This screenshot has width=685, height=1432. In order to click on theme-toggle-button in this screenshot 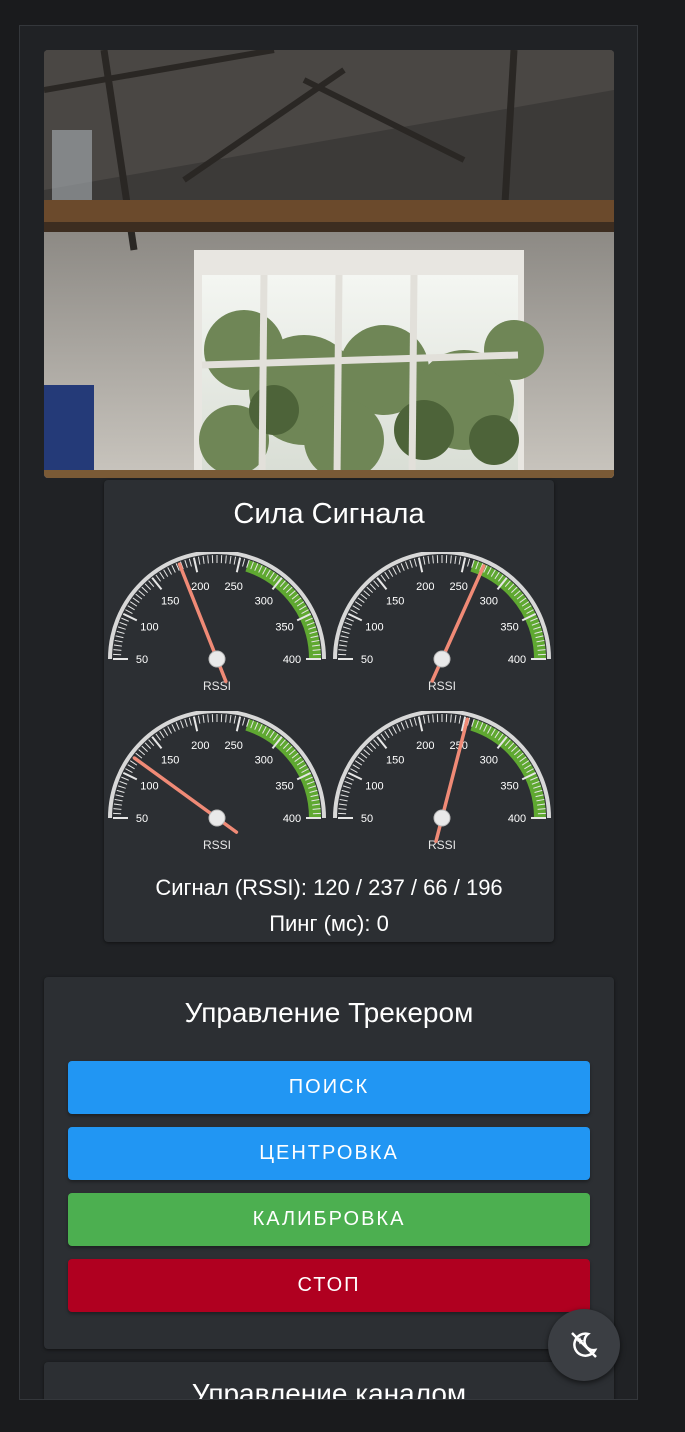, I will do `click(584, 1345)`.